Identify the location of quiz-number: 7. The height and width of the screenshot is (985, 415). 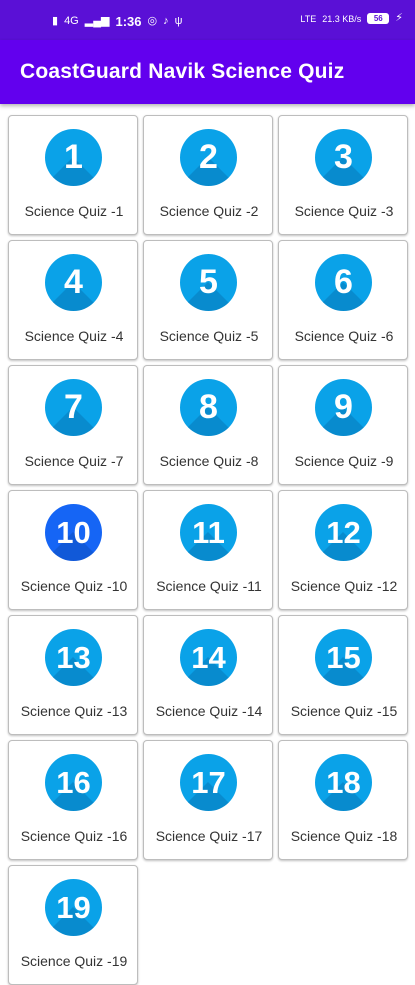
(73, 407).